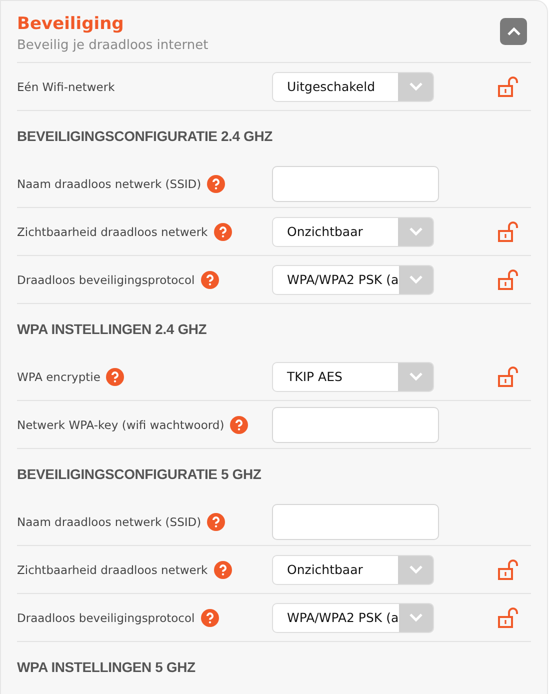  Describe the element at coordinates (112, 328) in the screenshot. I see `group-heading: WPA INSTELLINGEN 2.4 GHZ` at that location.